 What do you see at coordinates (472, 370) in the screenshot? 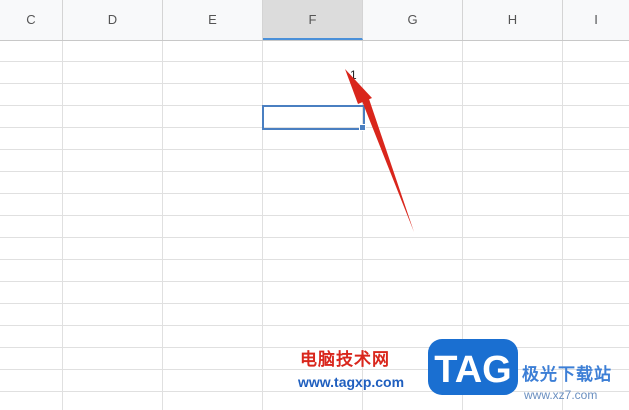
I see `tag-logo-text: TAG` at bounding box center [472, 370].